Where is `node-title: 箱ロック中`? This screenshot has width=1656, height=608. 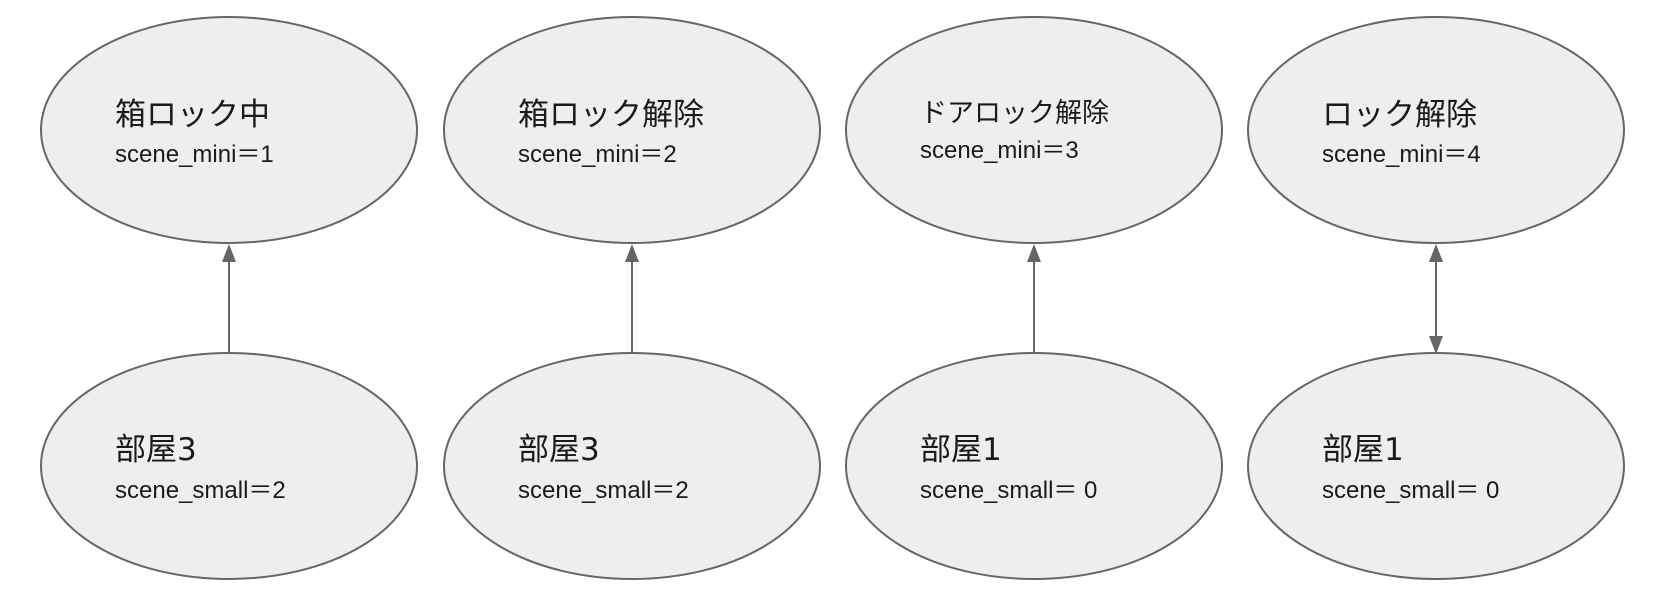 node-title: 箱ロック中 is located at coordinates (192, 115).